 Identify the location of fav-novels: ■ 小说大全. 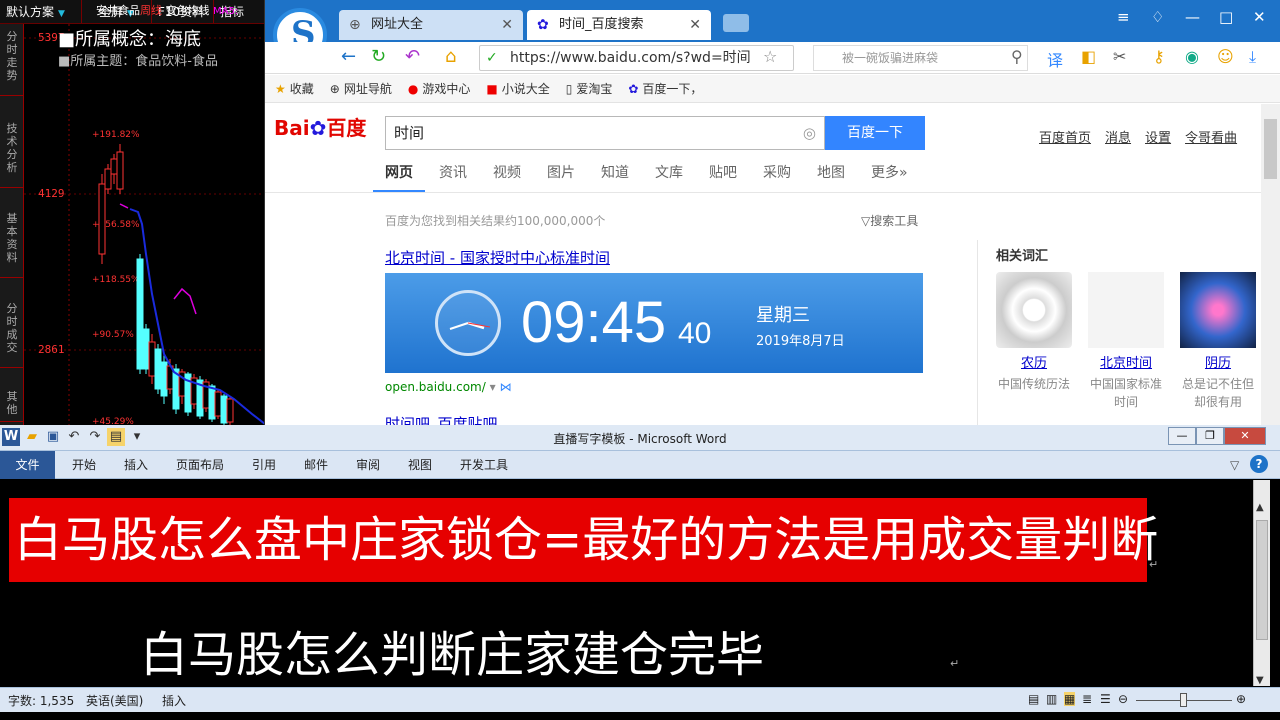
(517, 88).